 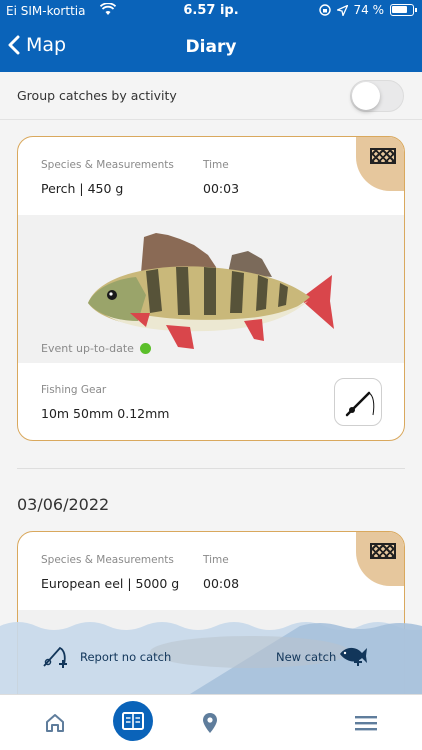 I want to click on status-ok-icon, so click(x=145, y=348).